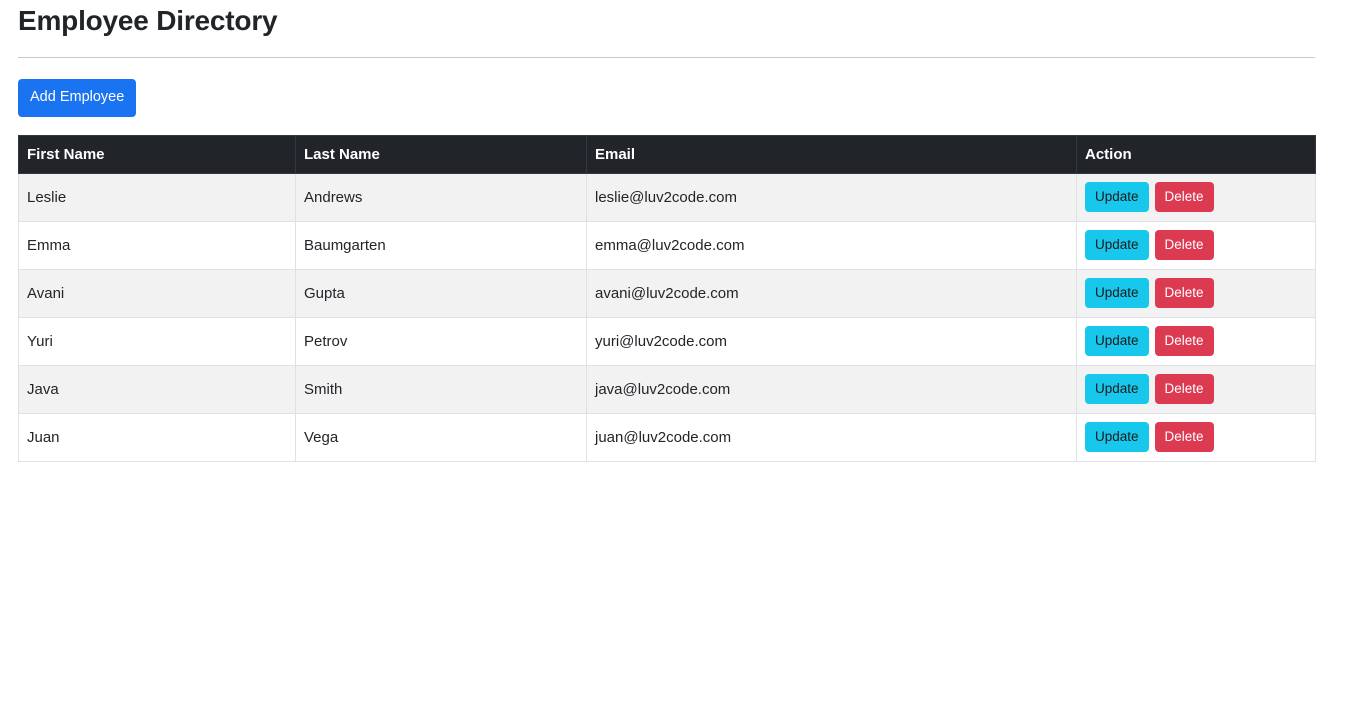  I want to click on column-header-email: Email, so click(831, 154).